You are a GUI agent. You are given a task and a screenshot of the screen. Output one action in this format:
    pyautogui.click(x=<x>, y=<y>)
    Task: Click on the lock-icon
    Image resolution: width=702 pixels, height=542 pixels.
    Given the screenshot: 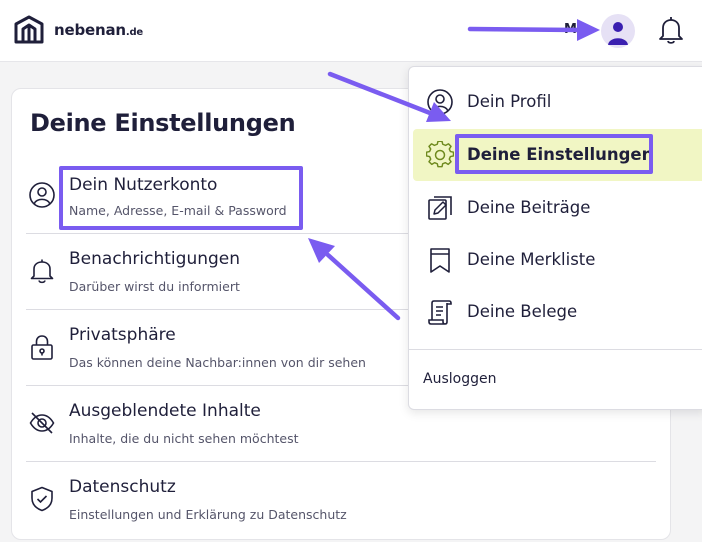 What is the action you would take?
    pyautogui.click(x=42, y=347)
    